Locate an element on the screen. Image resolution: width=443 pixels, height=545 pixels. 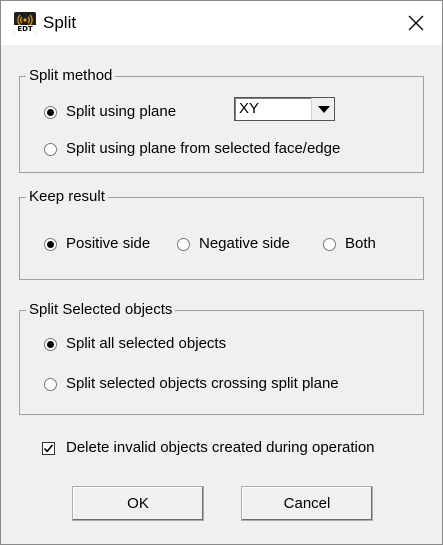
checkbox-indicator is located at coordinates (48, 448).